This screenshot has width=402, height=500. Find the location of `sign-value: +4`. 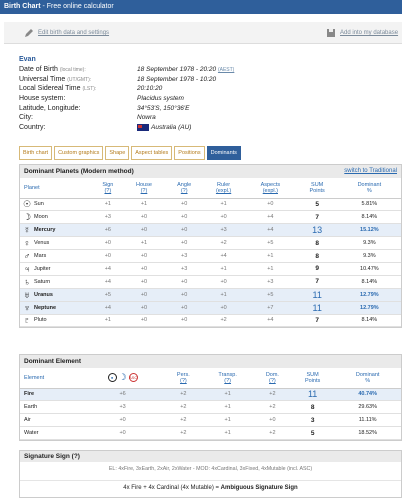

sign-value: +4 is located at coordinates (108, 269).